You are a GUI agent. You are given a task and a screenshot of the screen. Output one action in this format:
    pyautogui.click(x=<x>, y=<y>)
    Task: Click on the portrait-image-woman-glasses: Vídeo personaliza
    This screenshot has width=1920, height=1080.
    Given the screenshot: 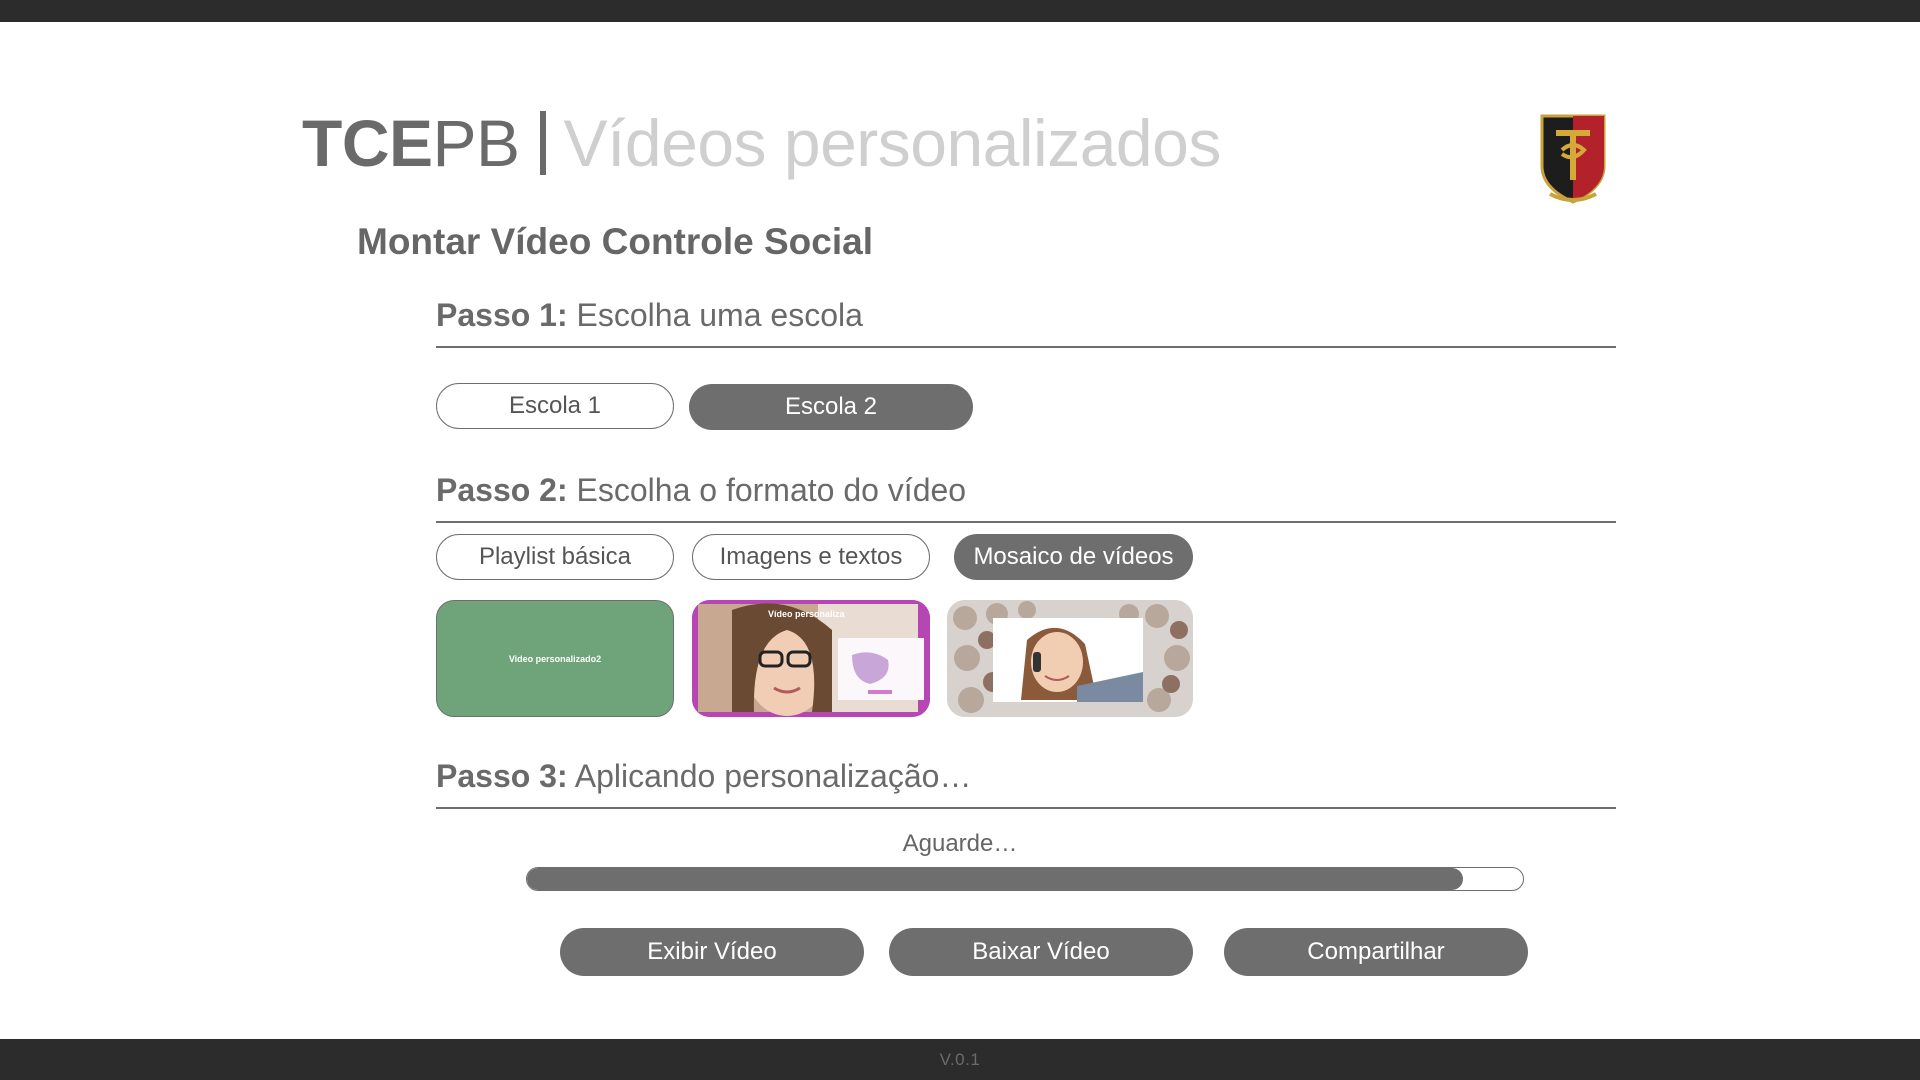 What is the action you would take?
    pyautogui.click(x=811, y=658)
    